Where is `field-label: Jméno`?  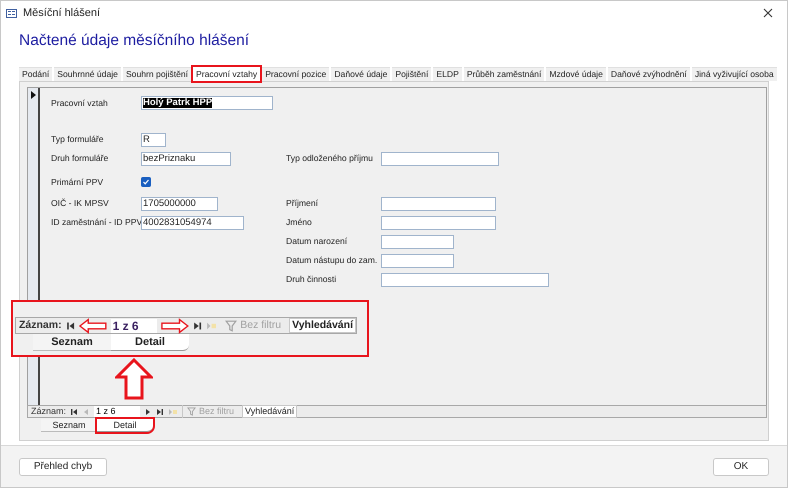
field-label: Jméno is located at coordinates (299, 222).